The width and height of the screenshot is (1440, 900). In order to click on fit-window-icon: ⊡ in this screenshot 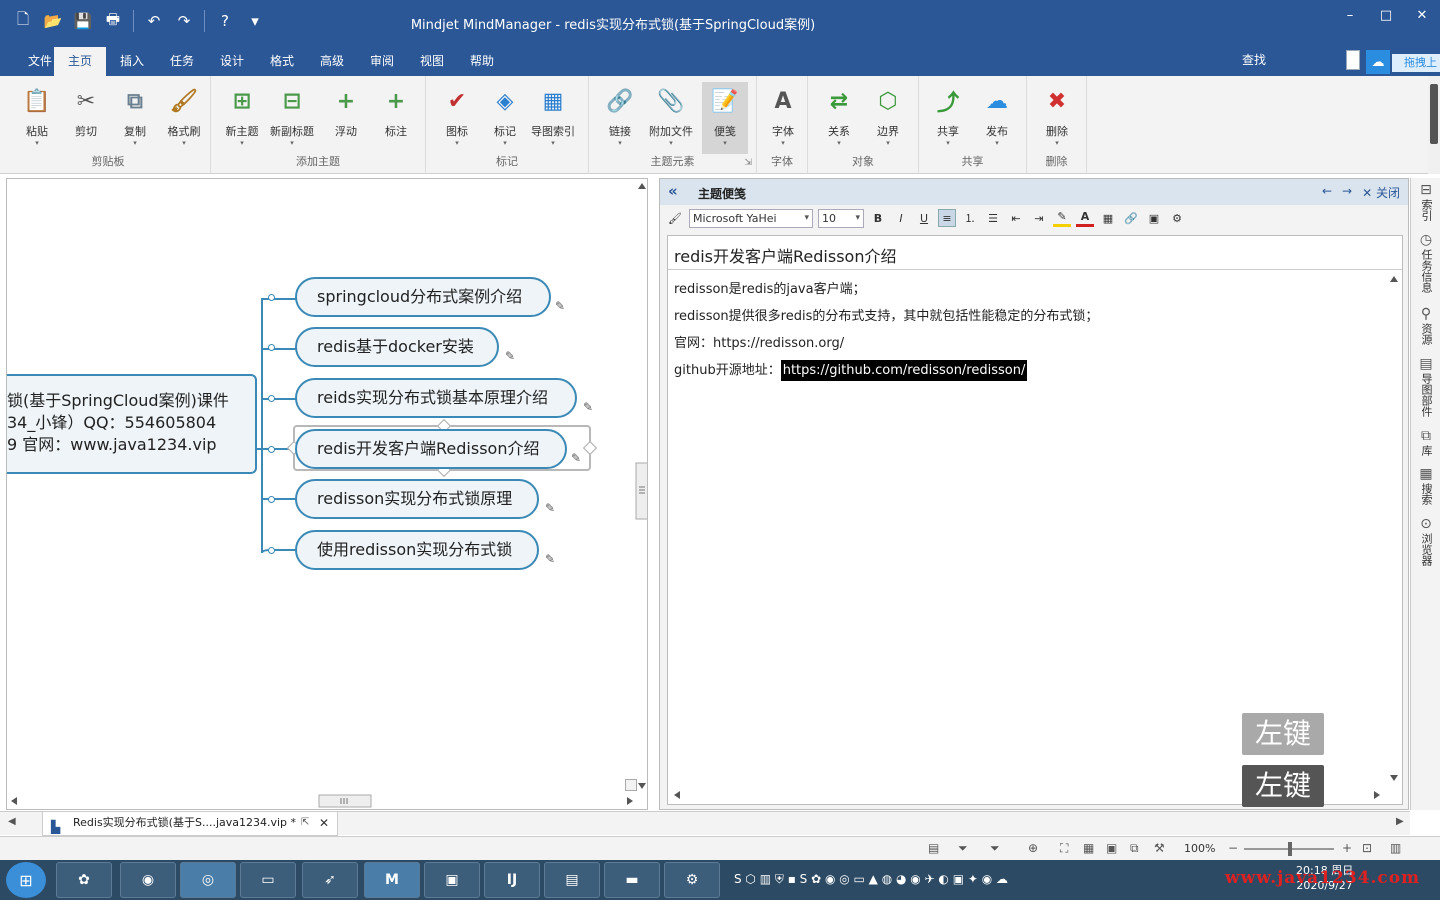, I will do `click(1367, 848)`.